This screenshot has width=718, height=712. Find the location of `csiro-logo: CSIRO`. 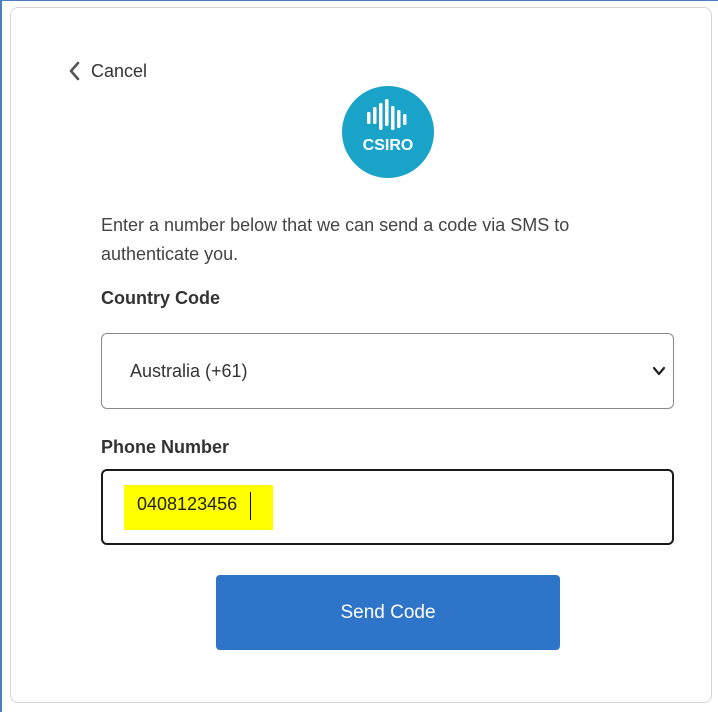

csiro-logo: CSIRO is located at coordinates (388, 132).